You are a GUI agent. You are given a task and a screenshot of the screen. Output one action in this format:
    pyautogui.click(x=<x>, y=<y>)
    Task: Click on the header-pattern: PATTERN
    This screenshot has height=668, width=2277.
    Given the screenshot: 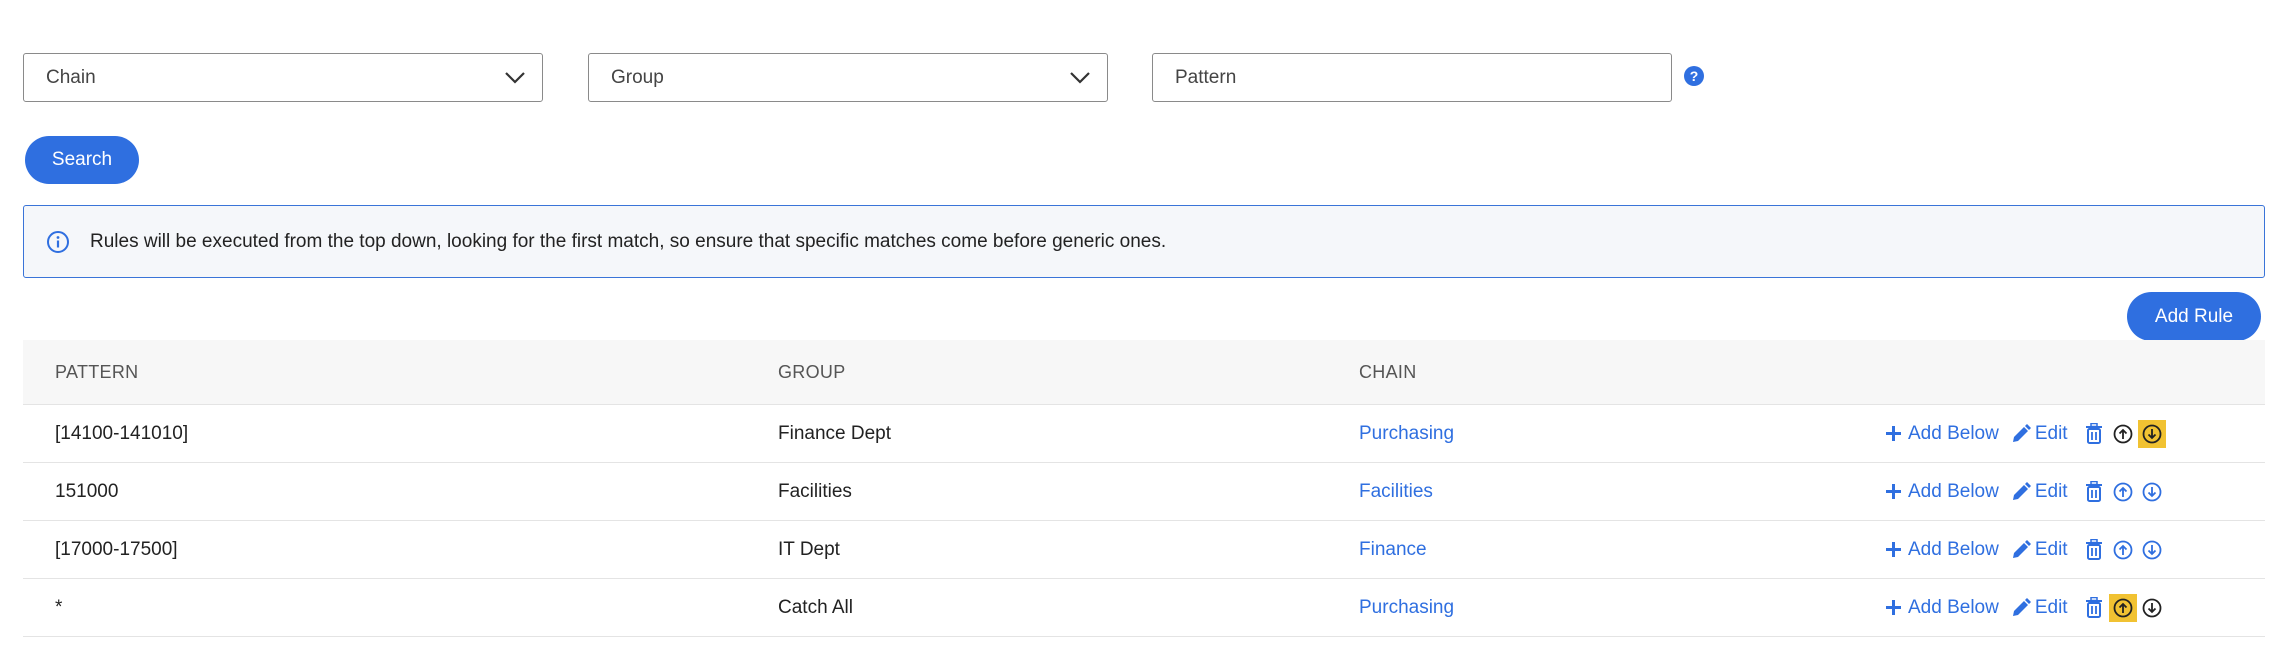 What is the action you would take?
    pyautogui.click(x=97, y=372)
    